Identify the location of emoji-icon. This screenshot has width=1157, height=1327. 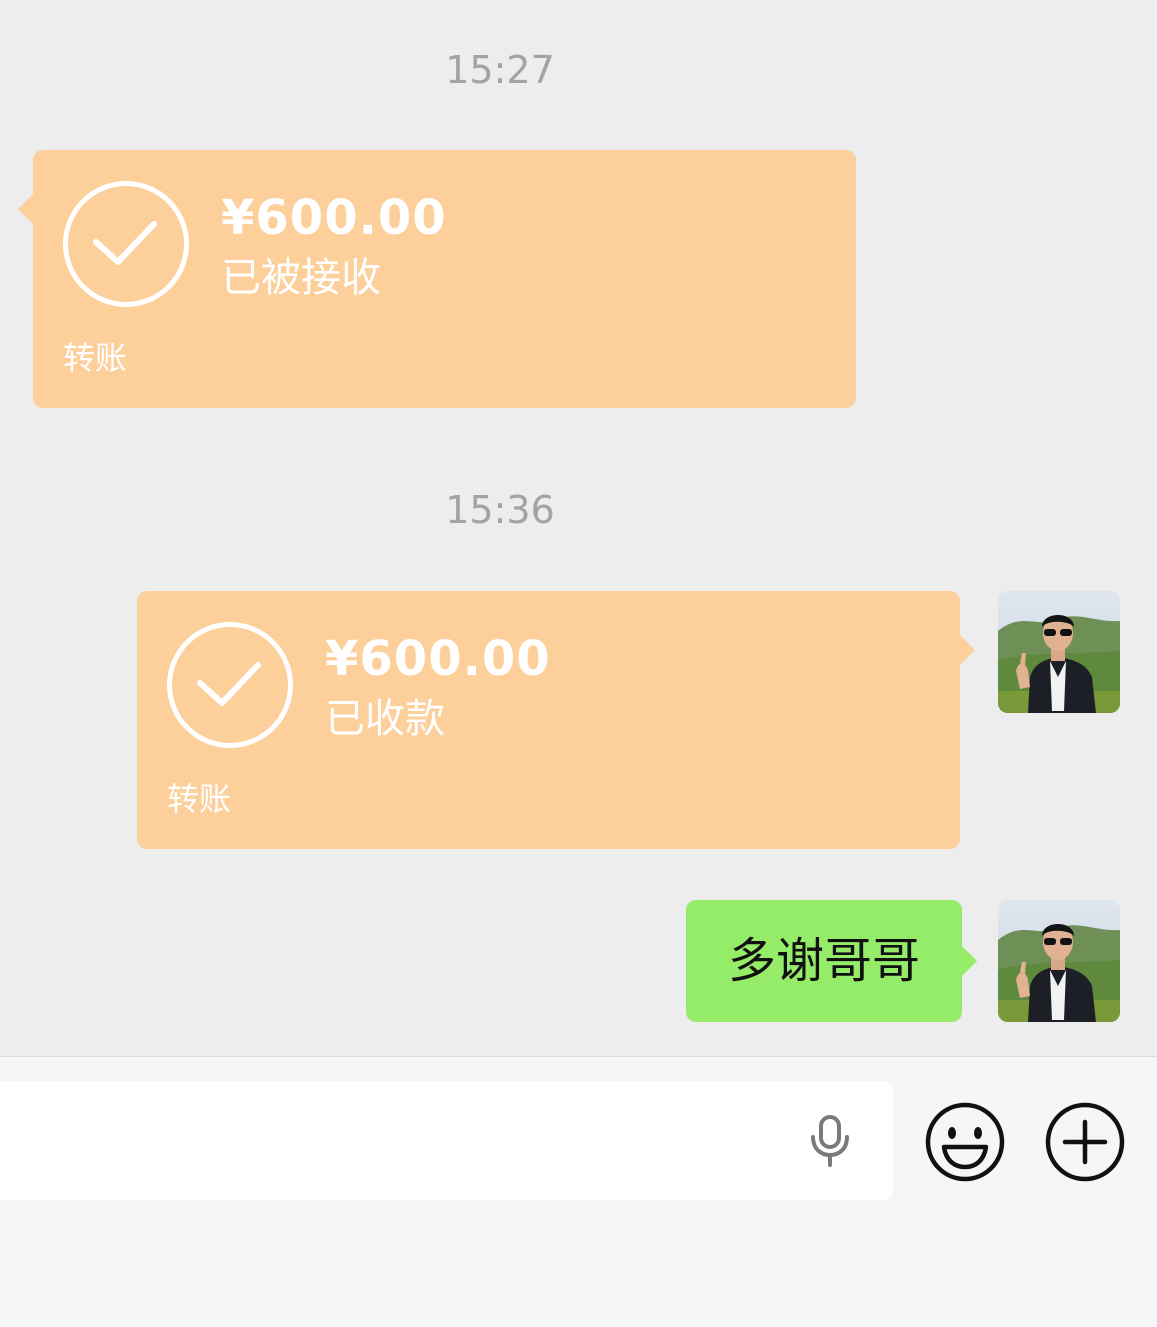
(965, 1142).